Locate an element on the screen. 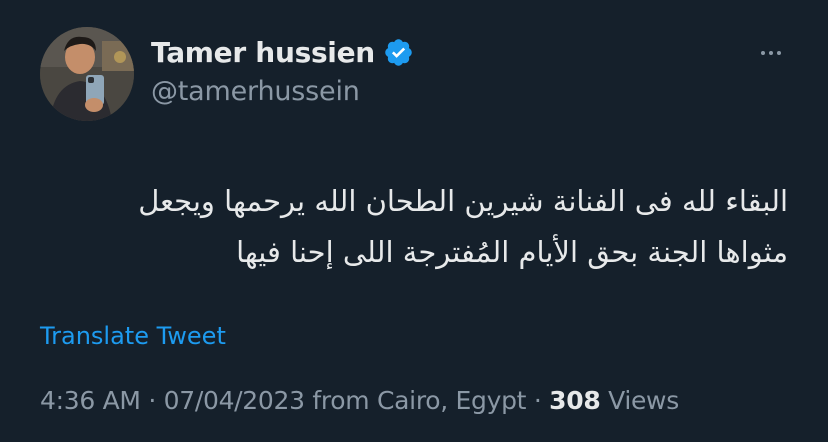  views-label: Views is located at coordinates (639, 400).